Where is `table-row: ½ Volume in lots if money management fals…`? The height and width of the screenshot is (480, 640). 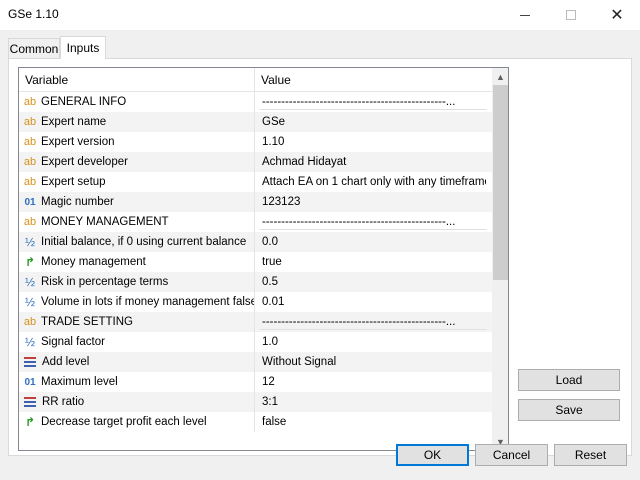
table-row: ½ Volume in lots if money management fals… is located at coordinates (255, 302).